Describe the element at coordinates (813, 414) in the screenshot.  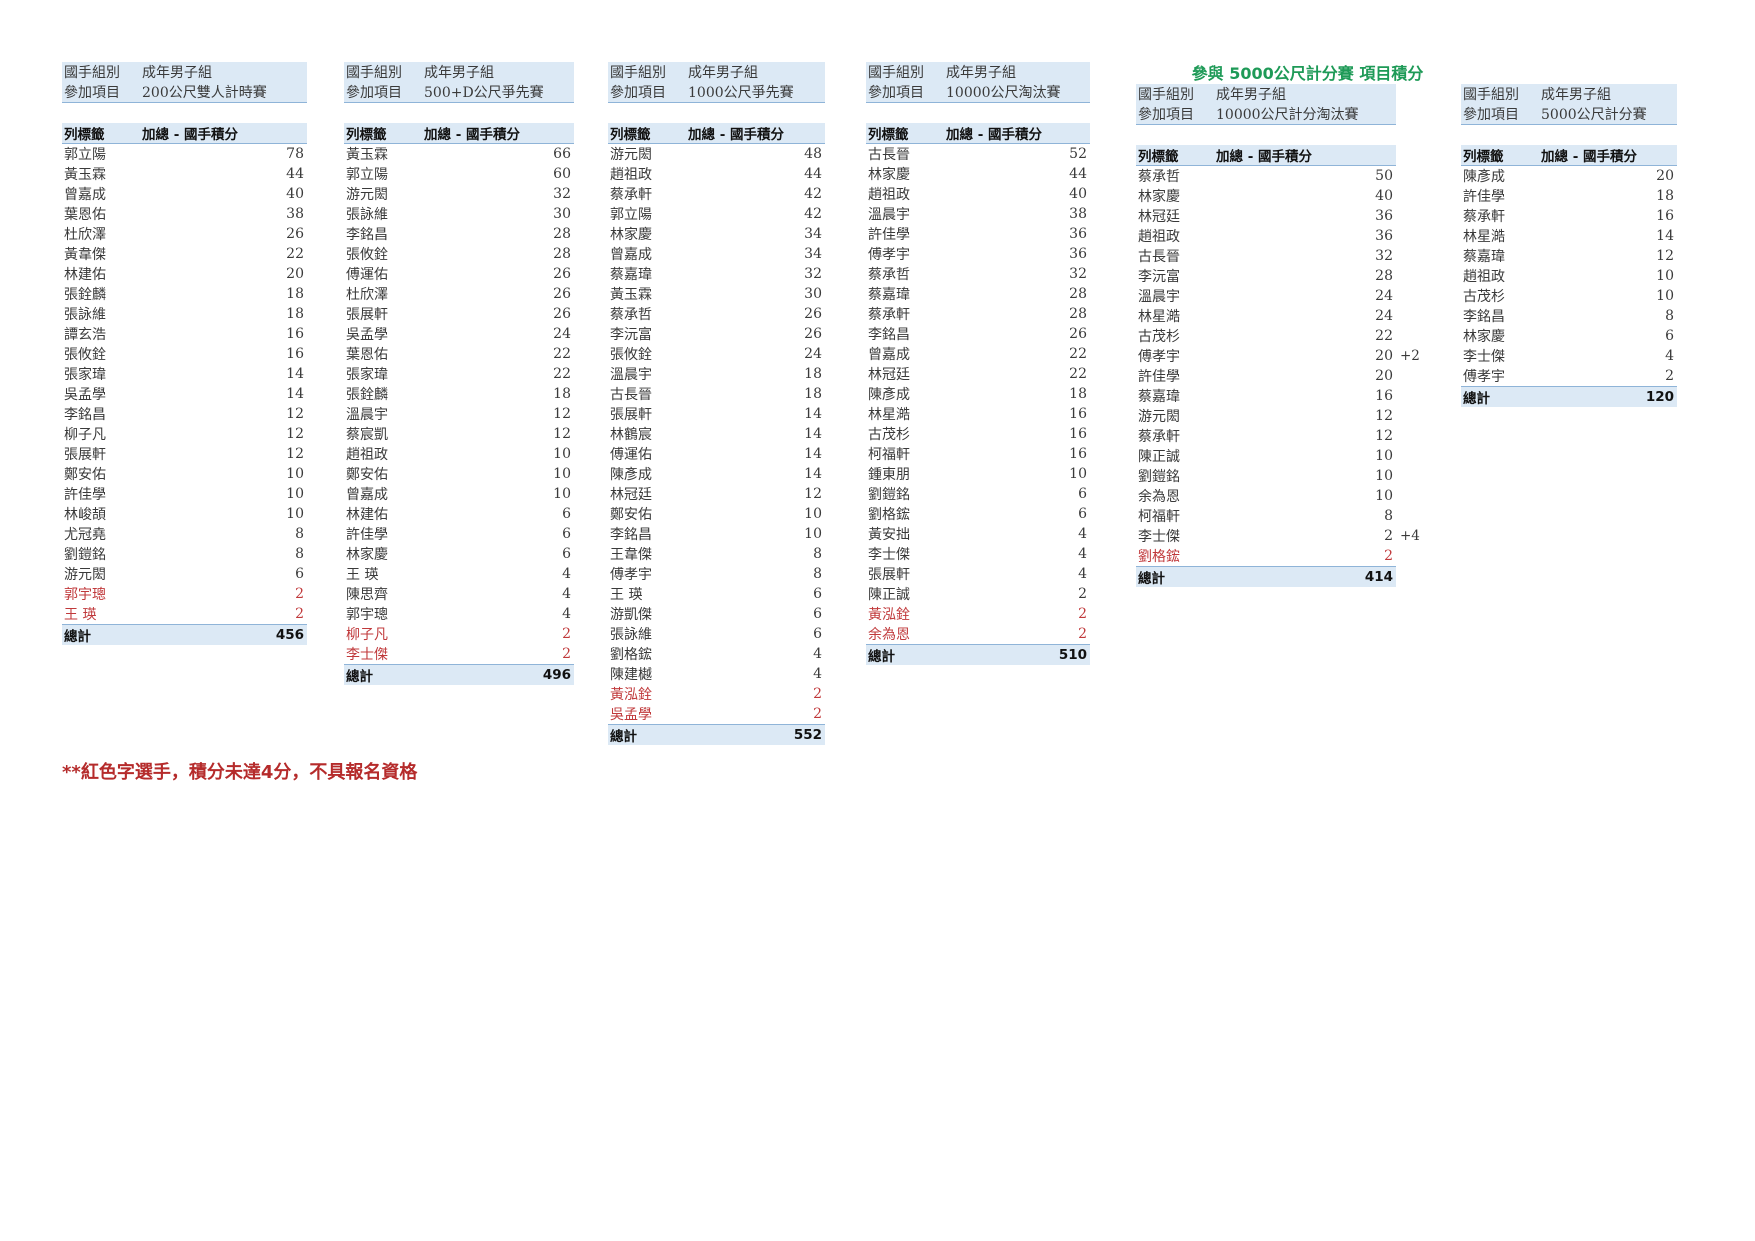
I see `athlete-points: 14` at that location.